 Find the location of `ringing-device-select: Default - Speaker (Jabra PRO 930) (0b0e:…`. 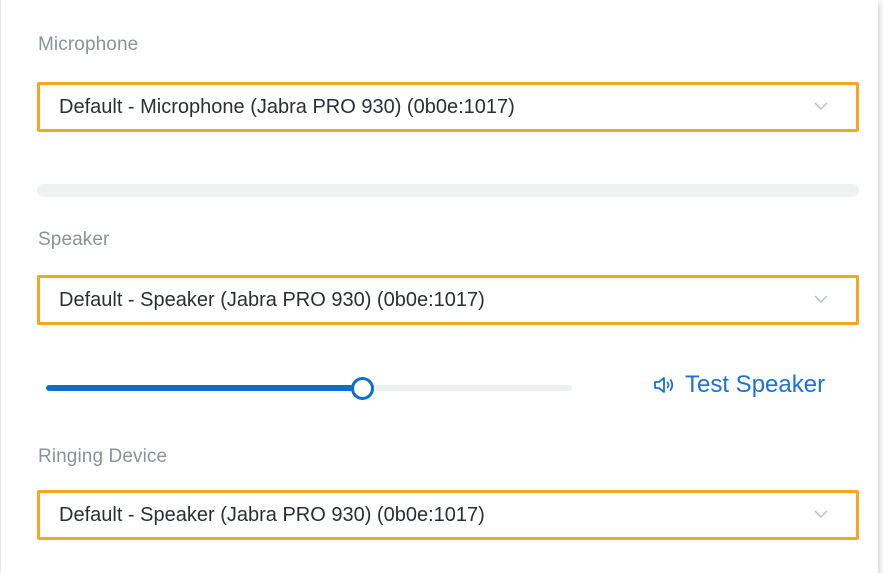

ringing-device-select: Default - Speaker (Jabra PRO 930) (0b0e:… is located at coordinates (448, 515).